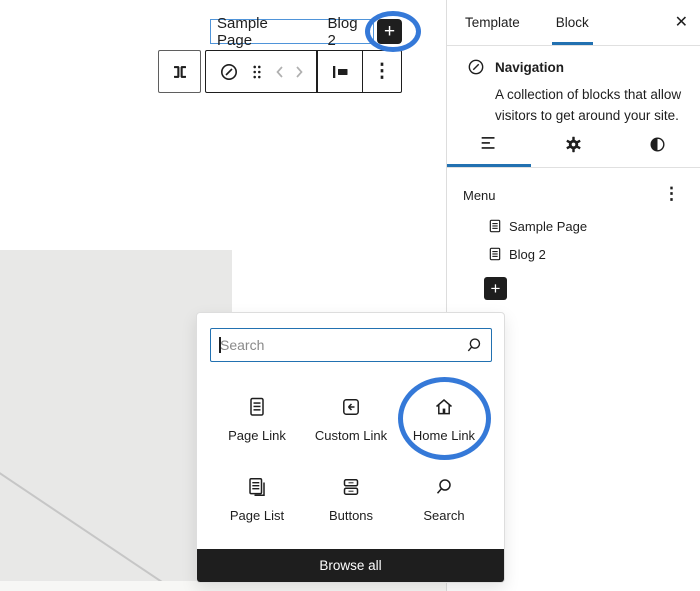 This screenshot has width=700, height=591. I want to click on move-right-button, so click(299, 72).